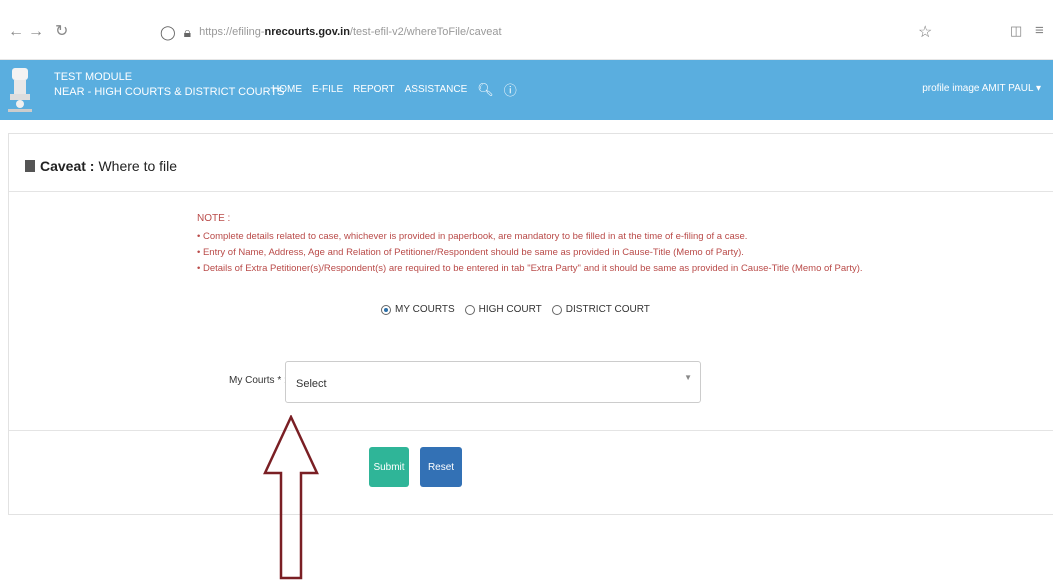 This screenshot has height=580, width=1053. I want to click on nav-home: HOME, so click(287, 89).